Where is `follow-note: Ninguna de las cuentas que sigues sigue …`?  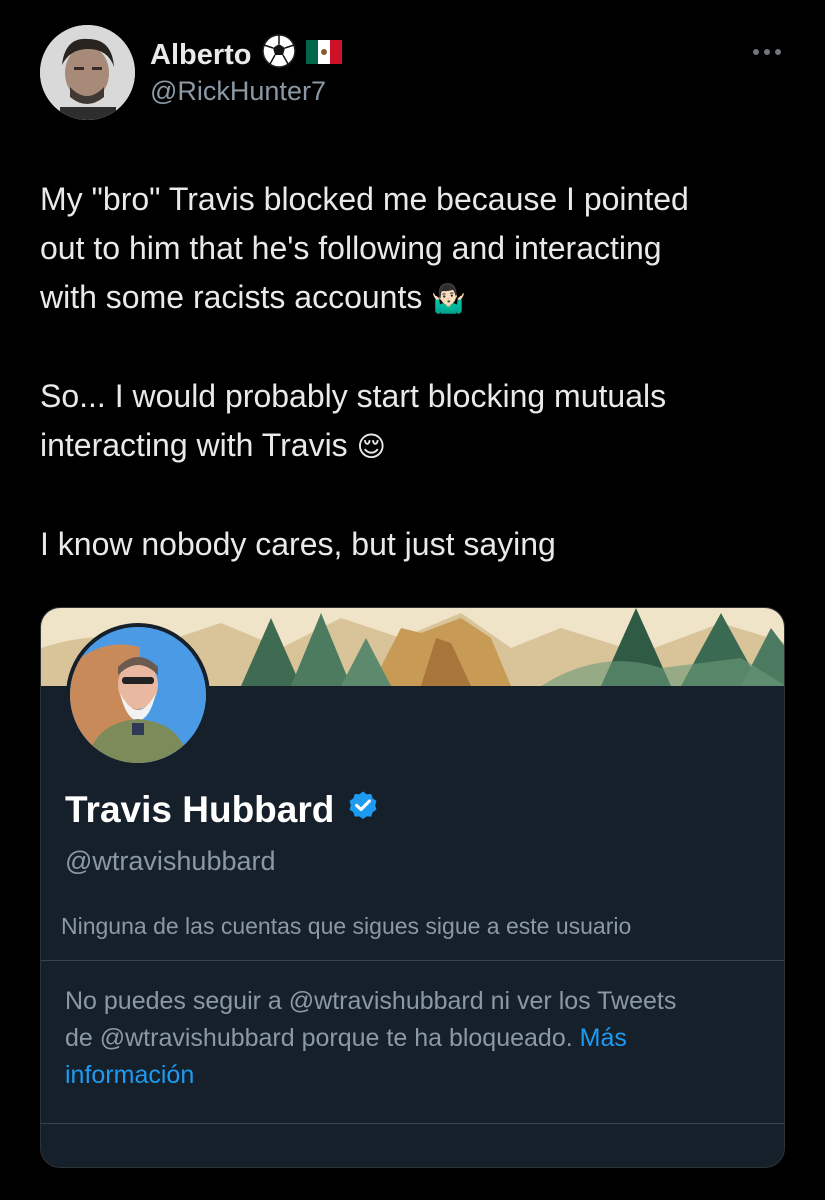 follow-note: Ninguna de las cuentas que sigues sigue … is located at coordinates (346, 926).